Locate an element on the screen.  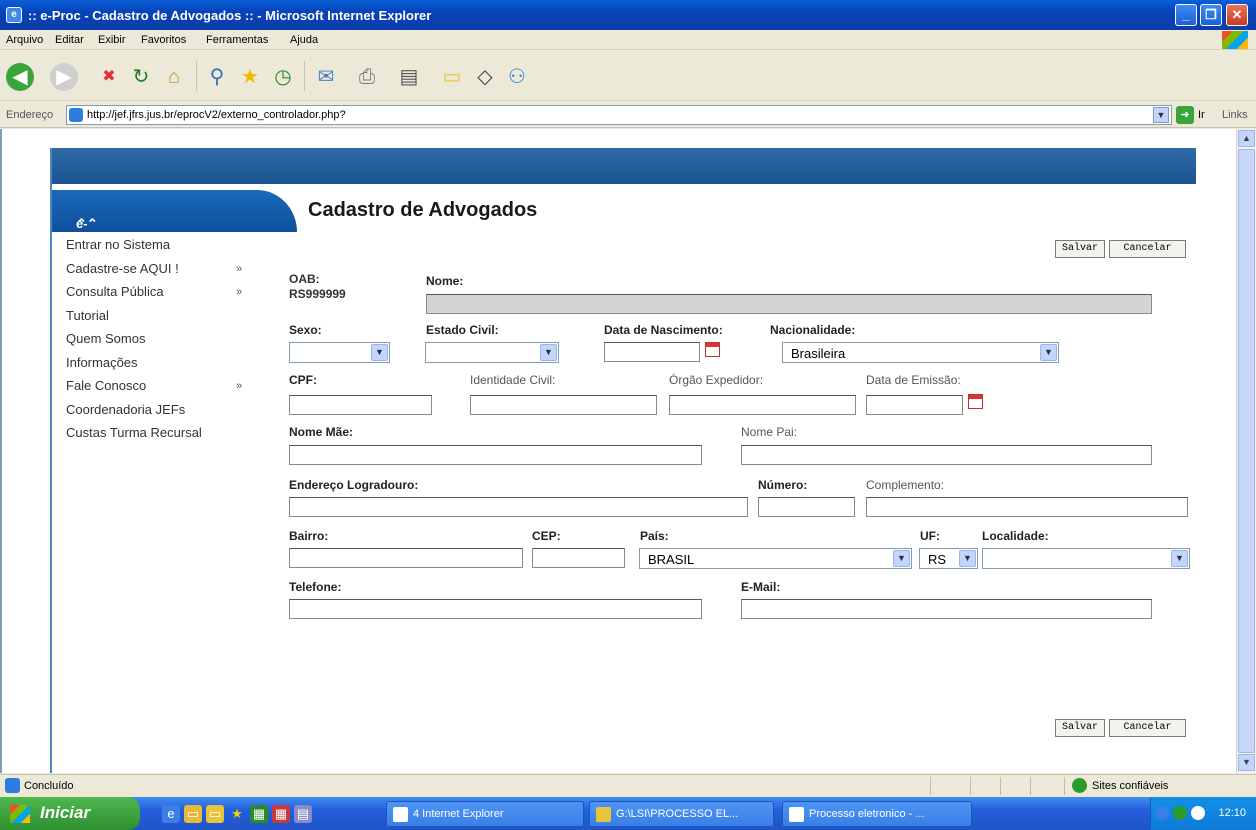
sidebar-item-fale-conosco: Fale Conosco» is located at coordinates (166, 390).